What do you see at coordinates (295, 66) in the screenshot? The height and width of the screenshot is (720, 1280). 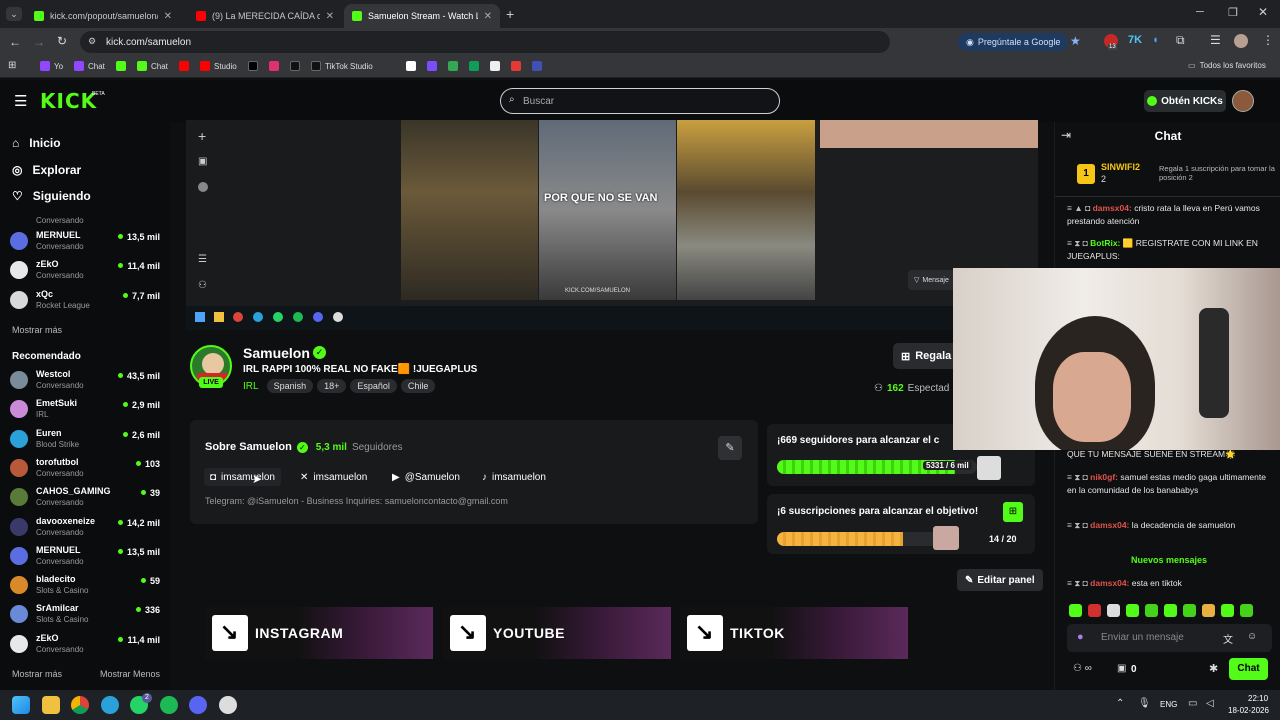 I see `bookmark-tiktok` at bounding box center [295, 66].